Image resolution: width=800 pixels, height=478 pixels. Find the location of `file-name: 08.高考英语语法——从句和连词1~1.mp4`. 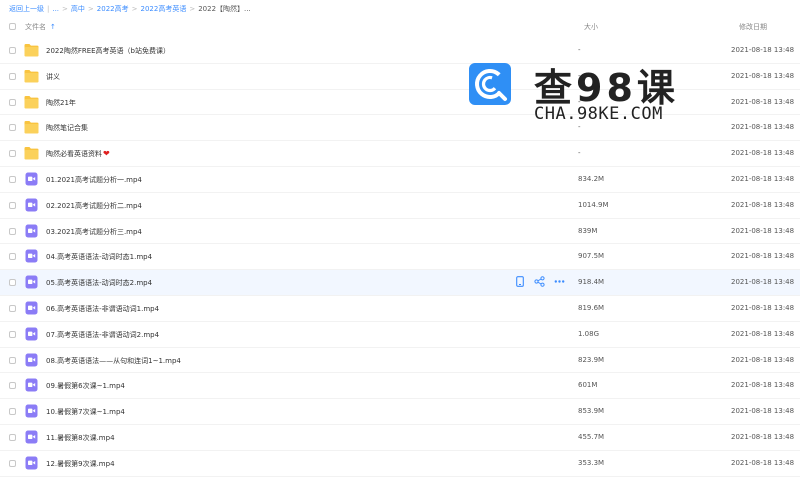

file-name: 08.高考英语语法——从句和连词1~1.mp4 is located at coordinates (113, 361).